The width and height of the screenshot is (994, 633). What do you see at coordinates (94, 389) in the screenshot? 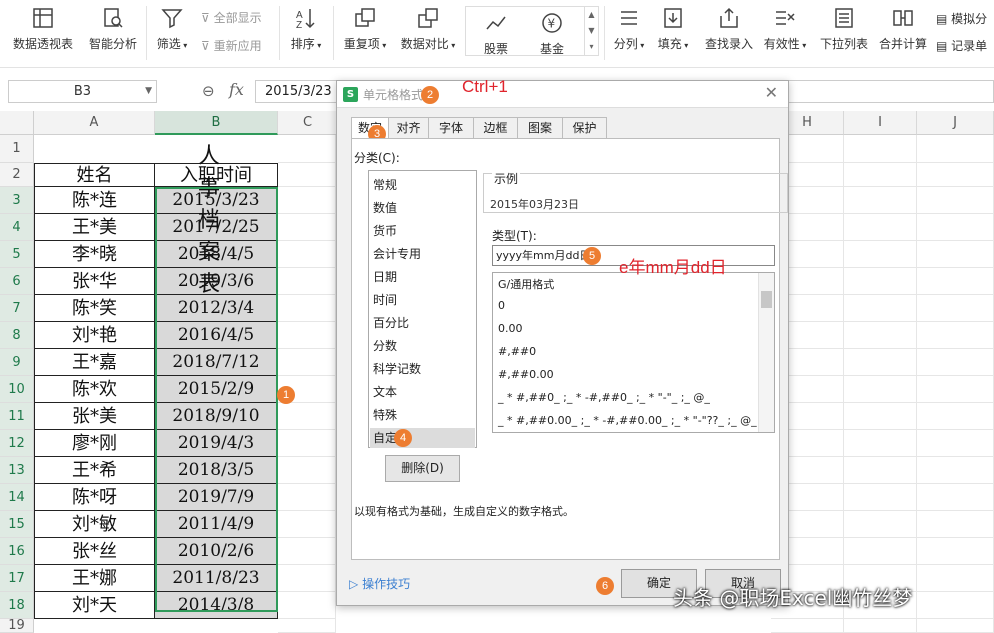
I see `name-cell: 陈*欢` at bounding box center [94, 389].